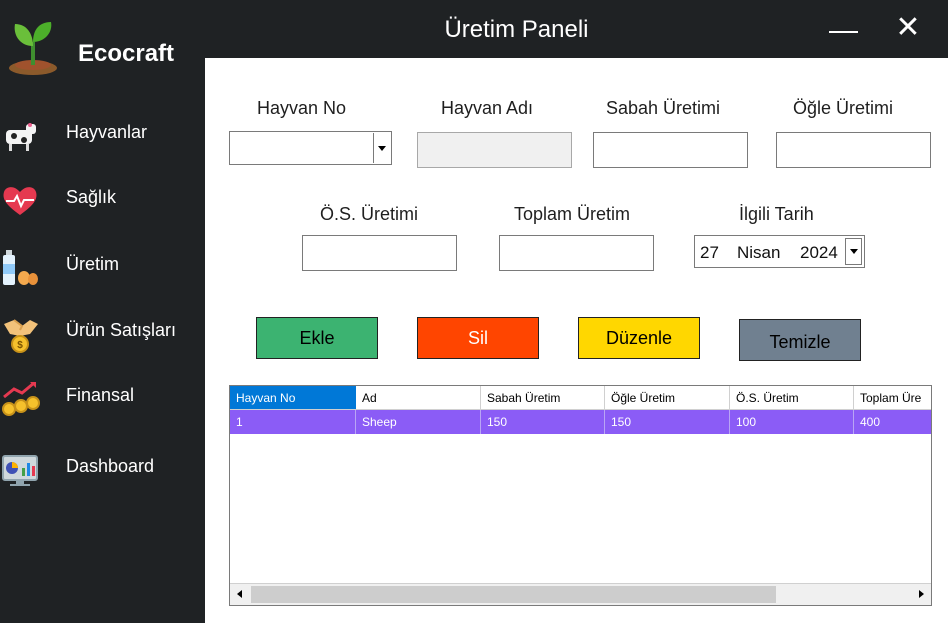  I want to click on scroll-thumb, so click(513, 594).